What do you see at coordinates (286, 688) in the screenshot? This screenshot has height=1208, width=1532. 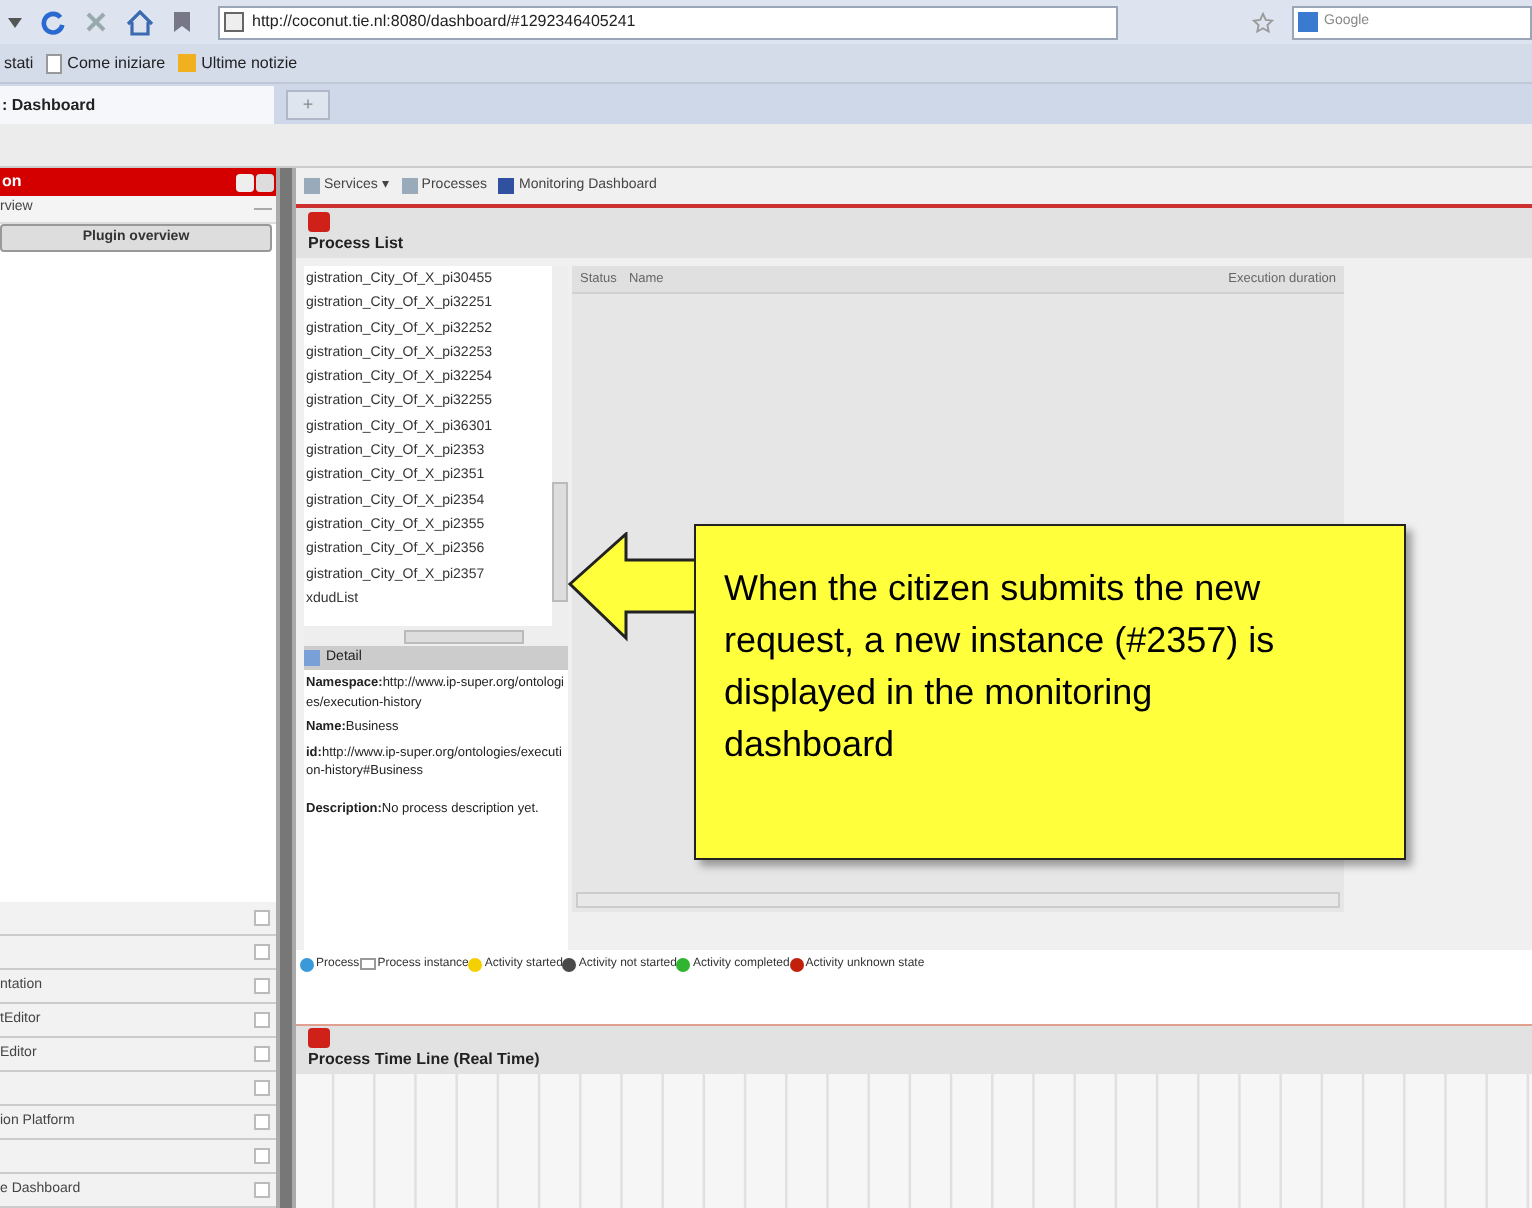 I see `splitter-bar` at bounding box center [286, 688].